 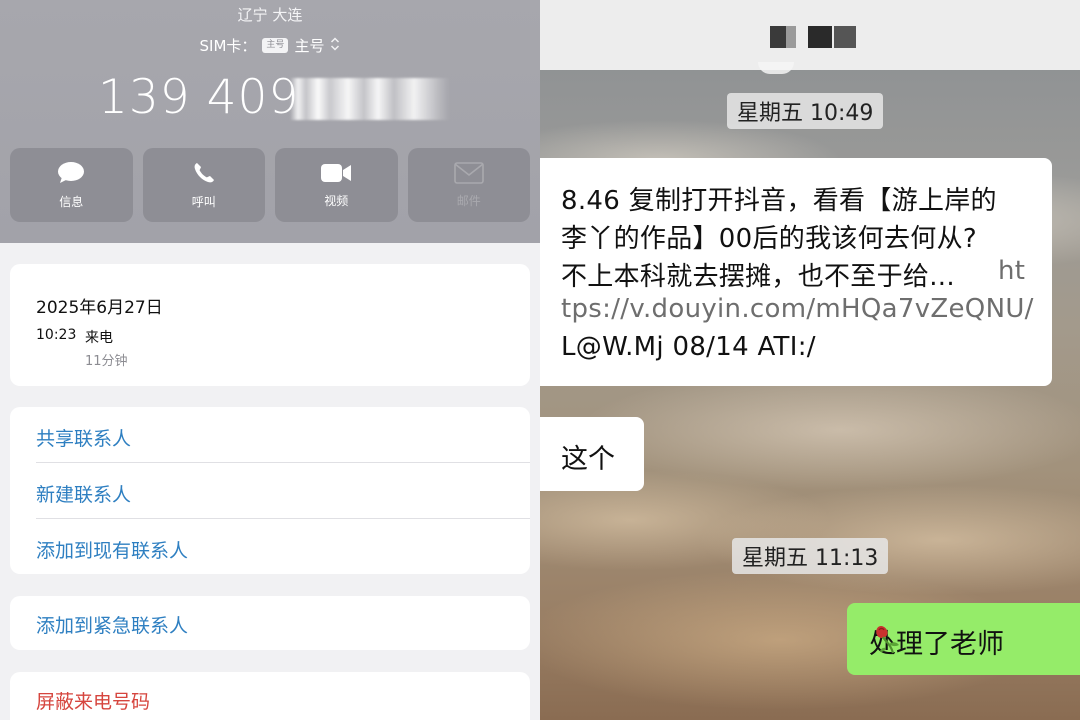 I want to click on add-emergency-contact-link: 添加到紧急联系人, so click(x=112, y=624).